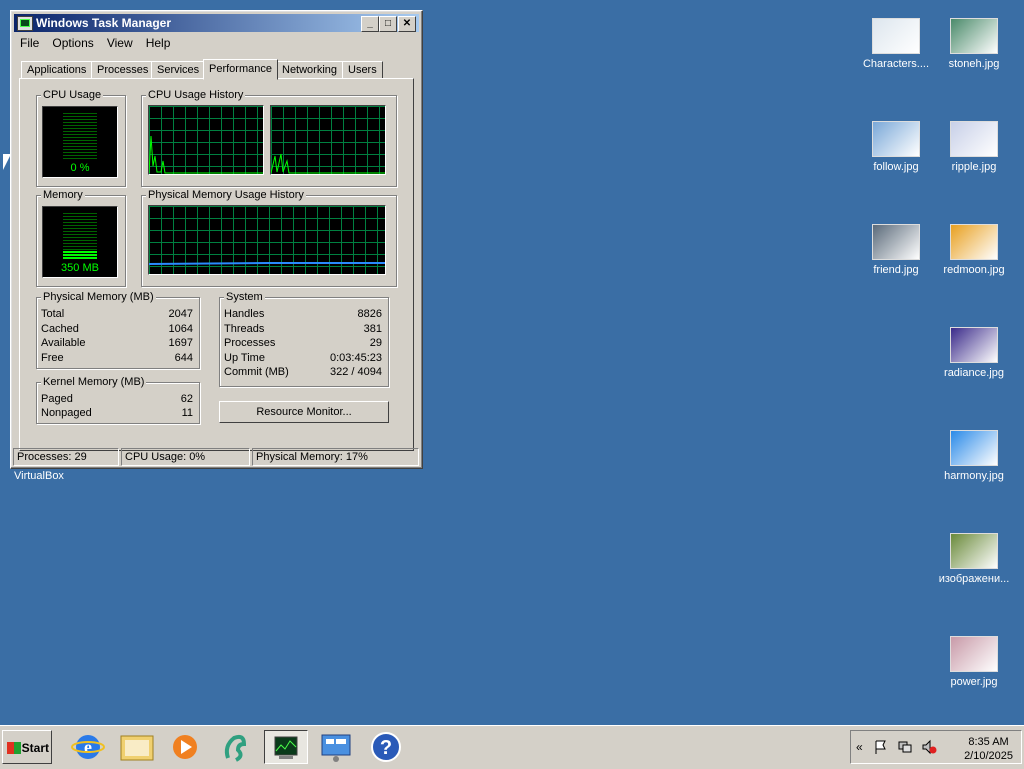 This screenshot has width=1024, height=769. Describe the element at coordinates (178, 70) in the screenshot. I see `tab-services: Services` at that location.